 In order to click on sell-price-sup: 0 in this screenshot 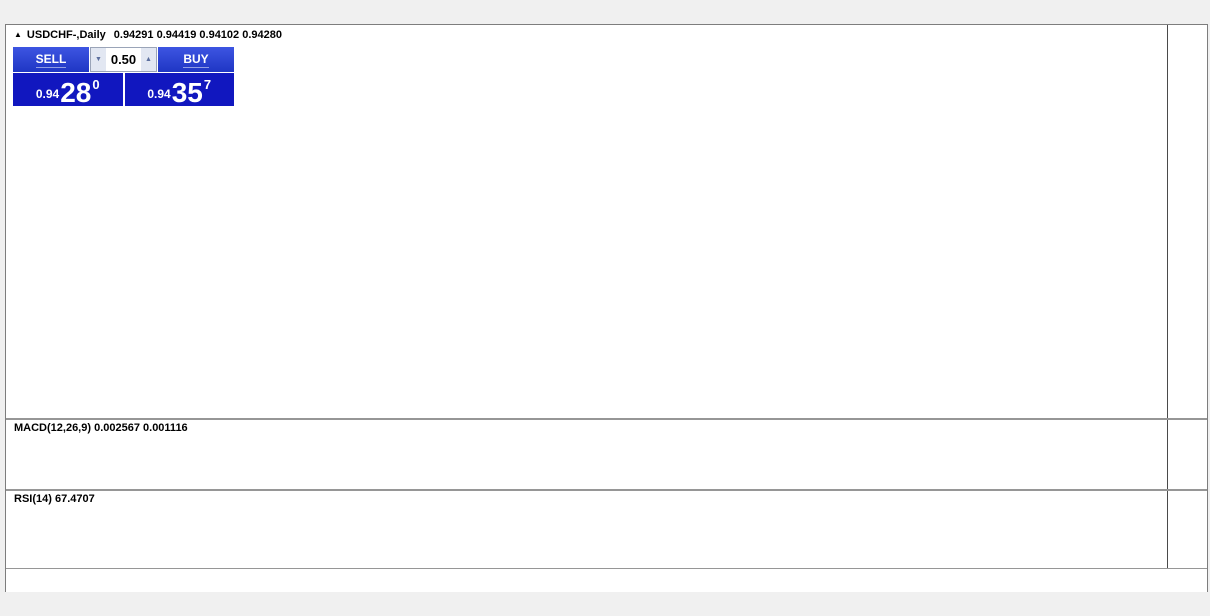, I will do `click(96, 84)`.